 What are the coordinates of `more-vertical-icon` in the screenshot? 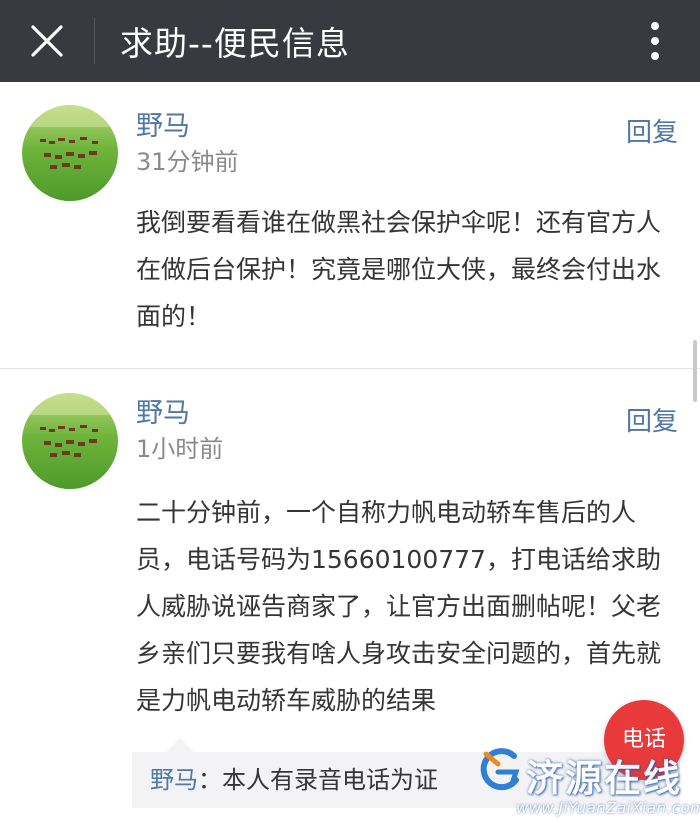 It's located at (655, 41).